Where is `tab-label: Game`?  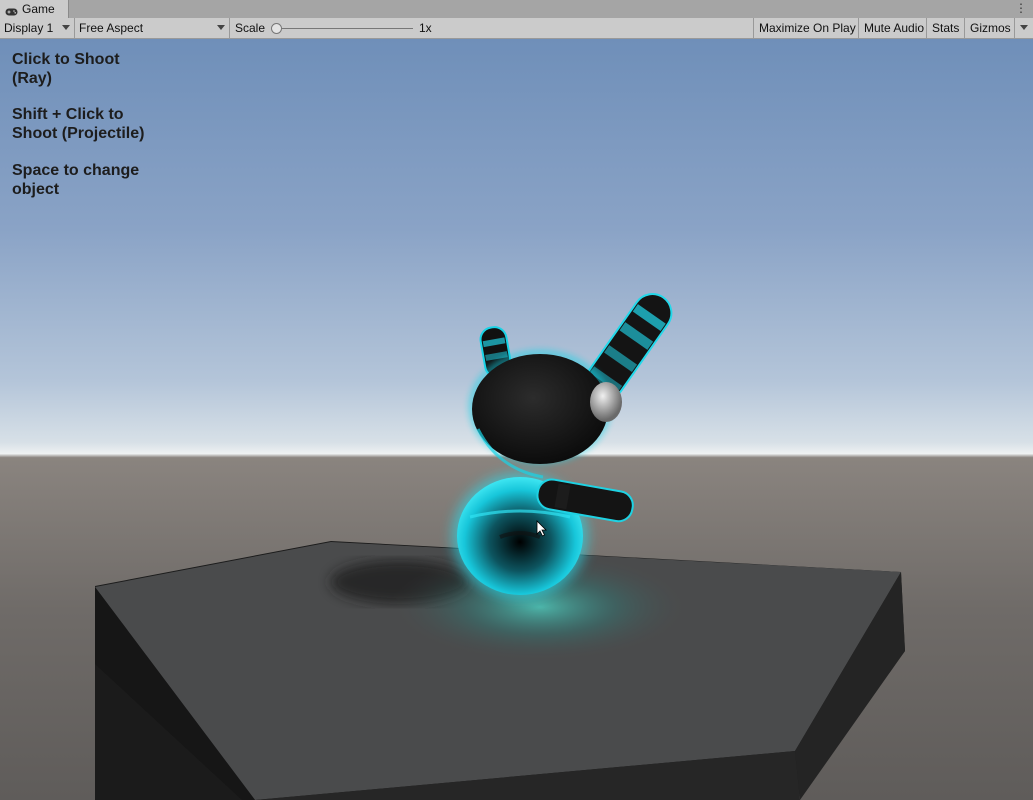 tab-label: Game is located at coordinates (38, 9).